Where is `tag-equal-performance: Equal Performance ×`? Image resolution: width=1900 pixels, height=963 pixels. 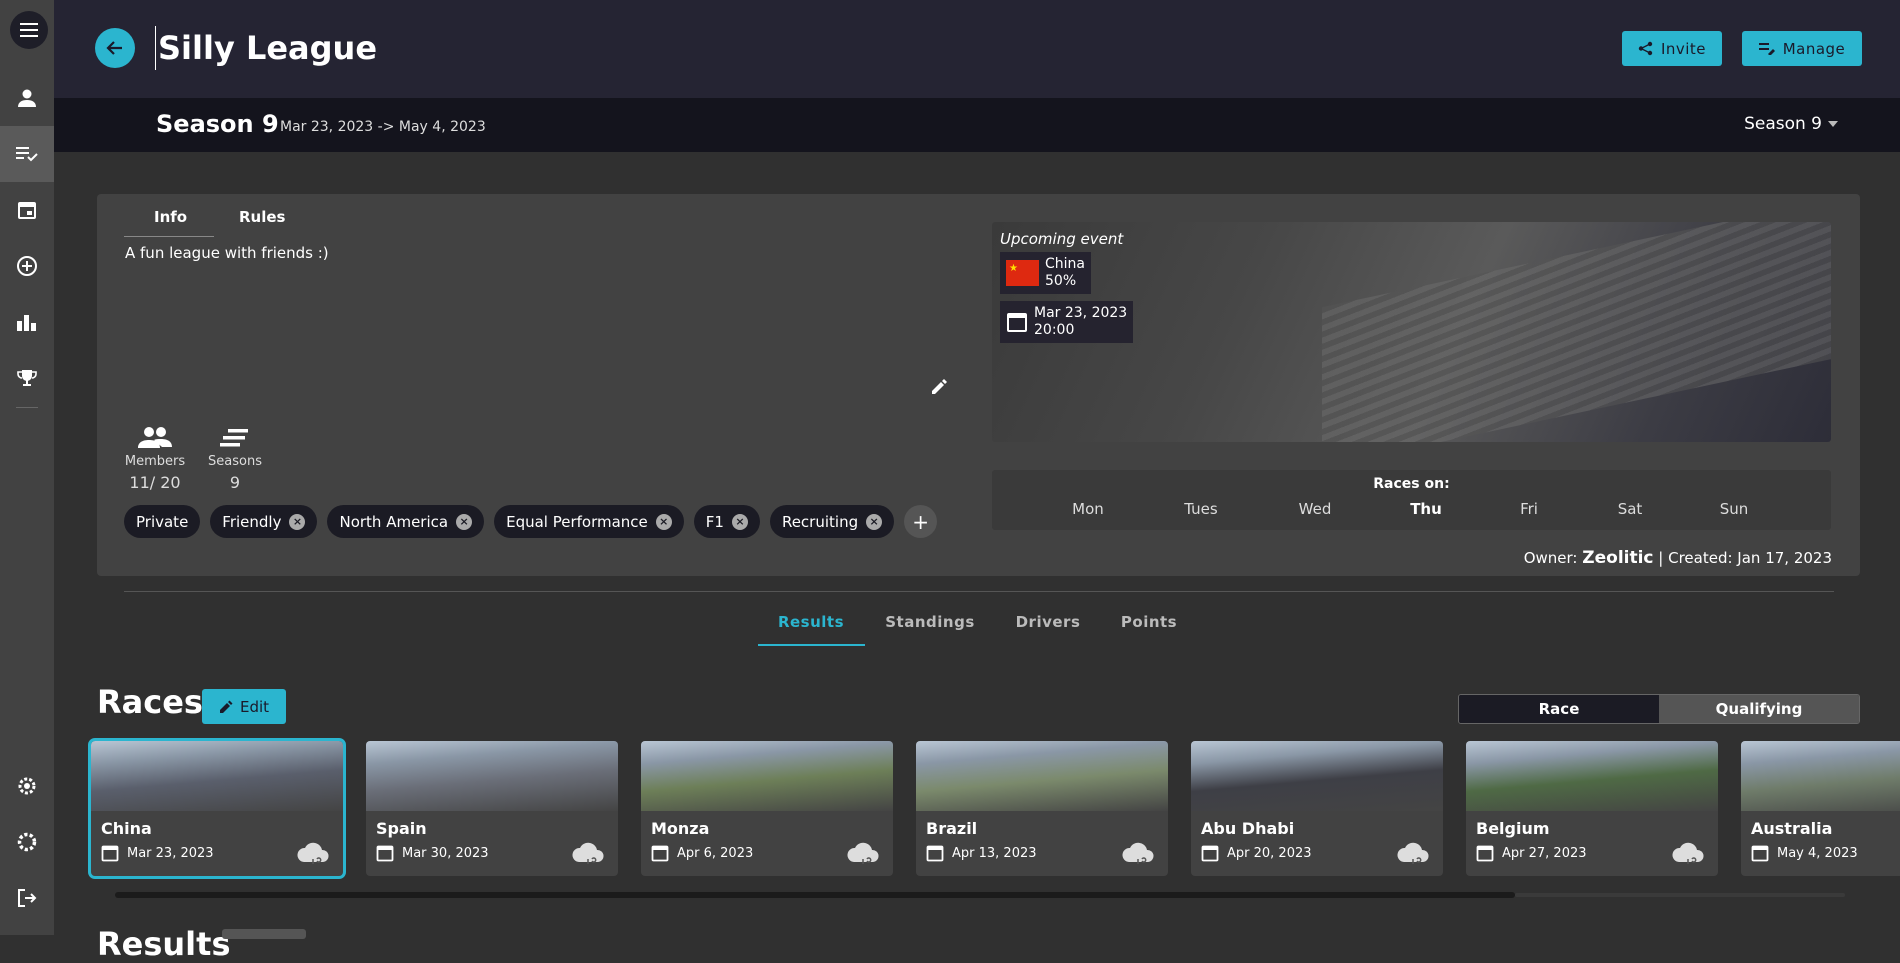 tag-equal-performance: Equal Performance × is located at coordinates (589, 521).